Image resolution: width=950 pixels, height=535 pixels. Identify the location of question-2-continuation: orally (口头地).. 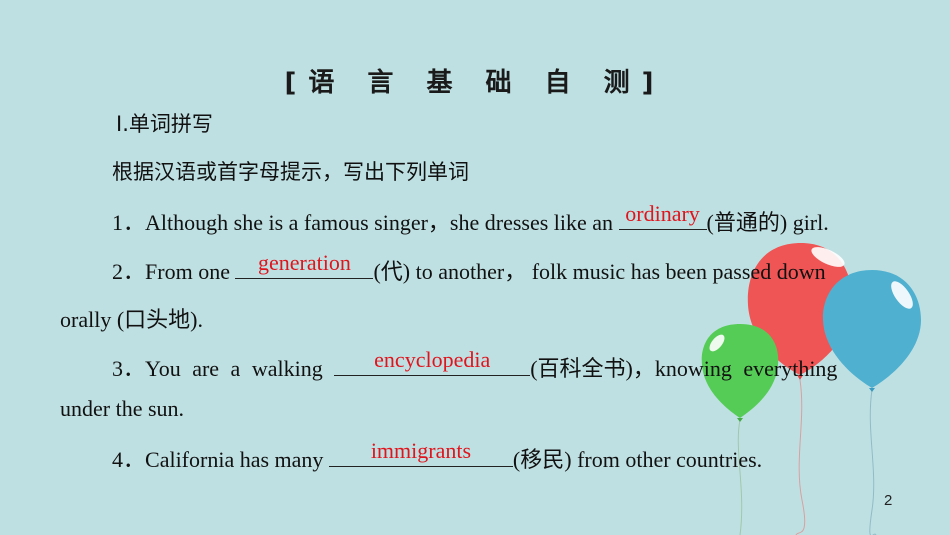
(131, 319).